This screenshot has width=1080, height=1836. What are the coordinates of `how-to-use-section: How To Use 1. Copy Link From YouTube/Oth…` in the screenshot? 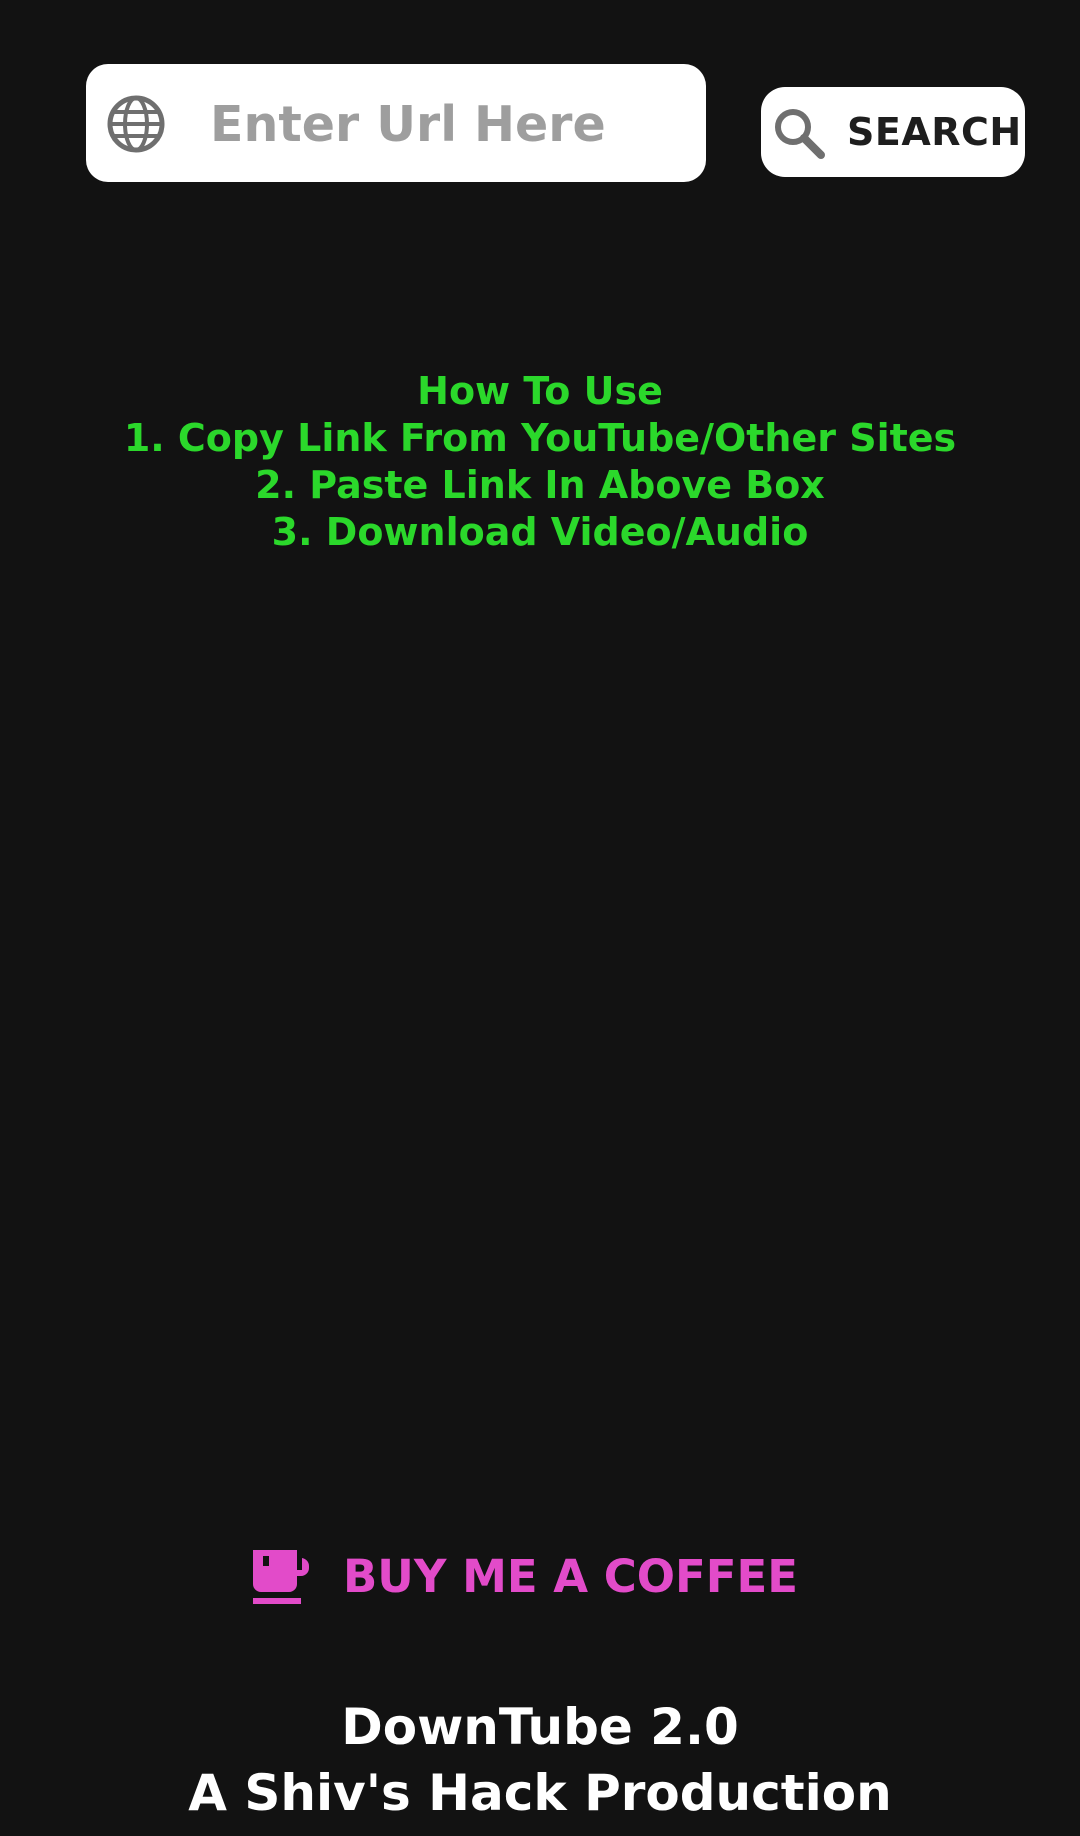 It's located at (540, 462).